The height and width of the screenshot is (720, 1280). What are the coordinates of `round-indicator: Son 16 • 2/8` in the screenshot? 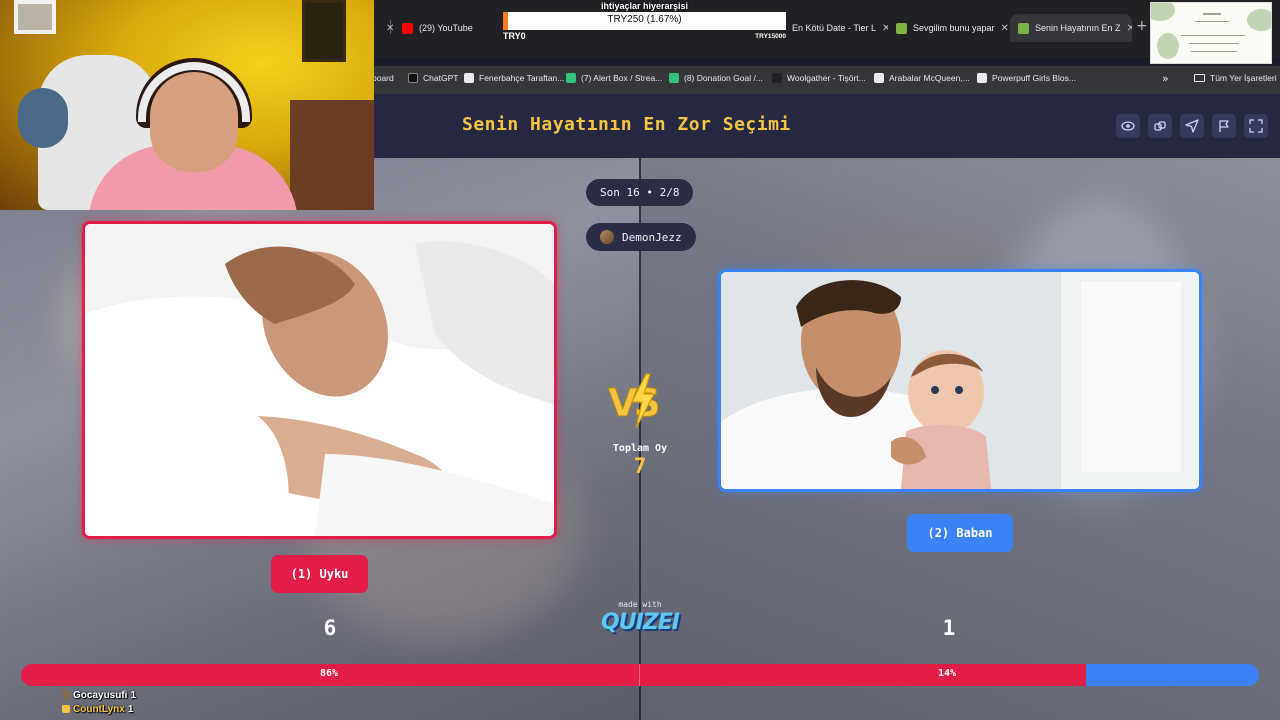 It's located at (640, 192).